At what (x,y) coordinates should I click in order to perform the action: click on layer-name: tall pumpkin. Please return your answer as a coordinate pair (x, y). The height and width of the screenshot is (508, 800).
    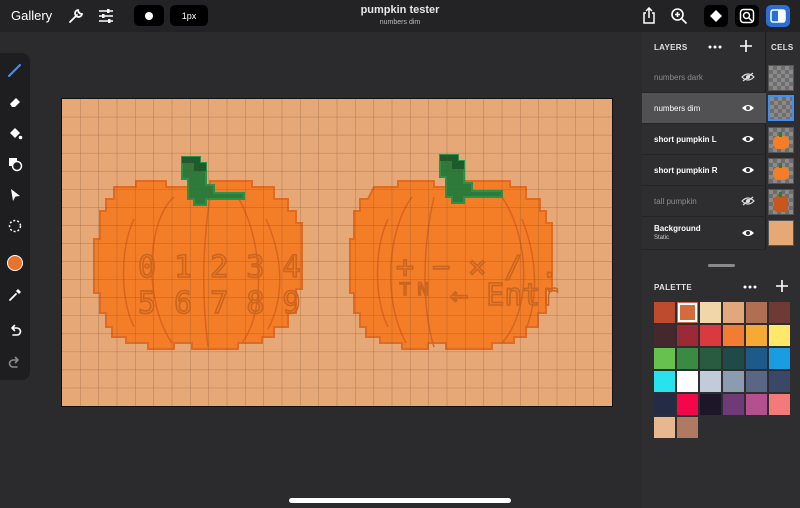
    Looking at the image, I should click on (675, 201).